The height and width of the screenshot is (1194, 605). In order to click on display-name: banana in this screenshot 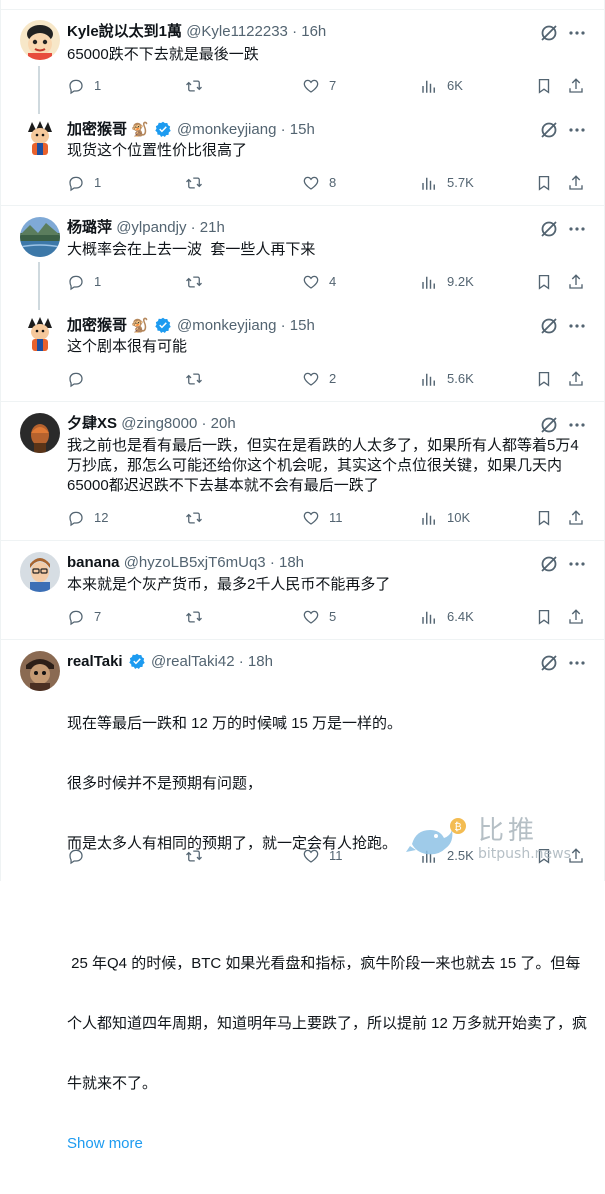, I will do `click(93, 562)`.